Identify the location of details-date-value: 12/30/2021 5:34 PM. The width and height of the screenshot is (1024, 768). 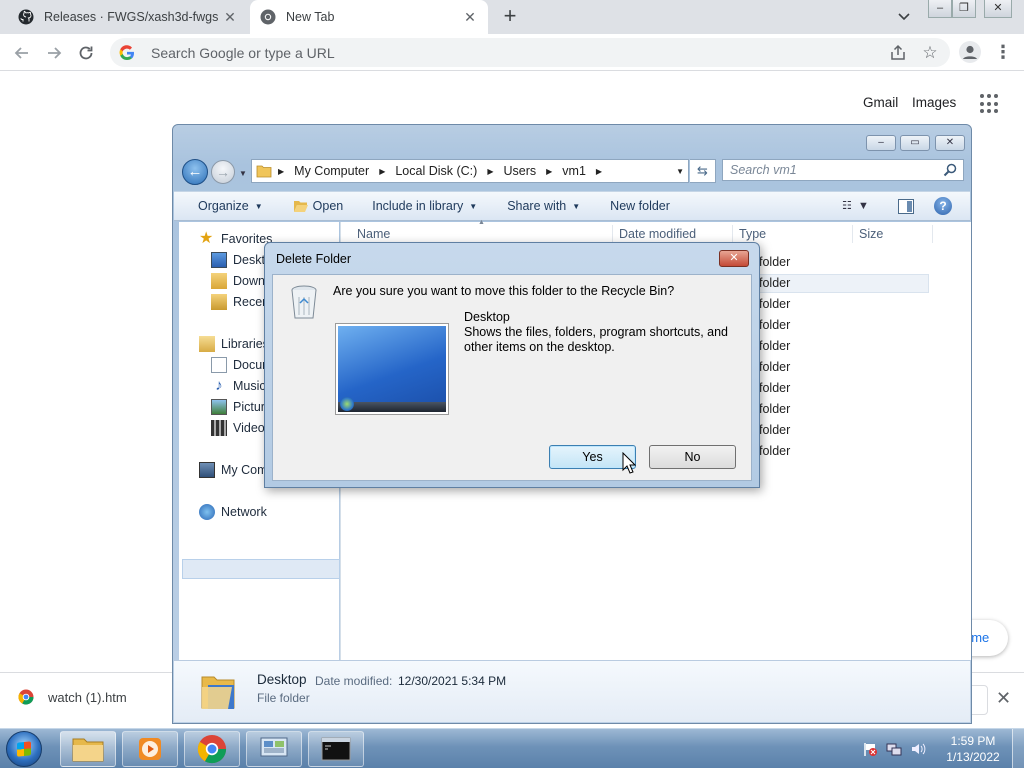
(452, 681).